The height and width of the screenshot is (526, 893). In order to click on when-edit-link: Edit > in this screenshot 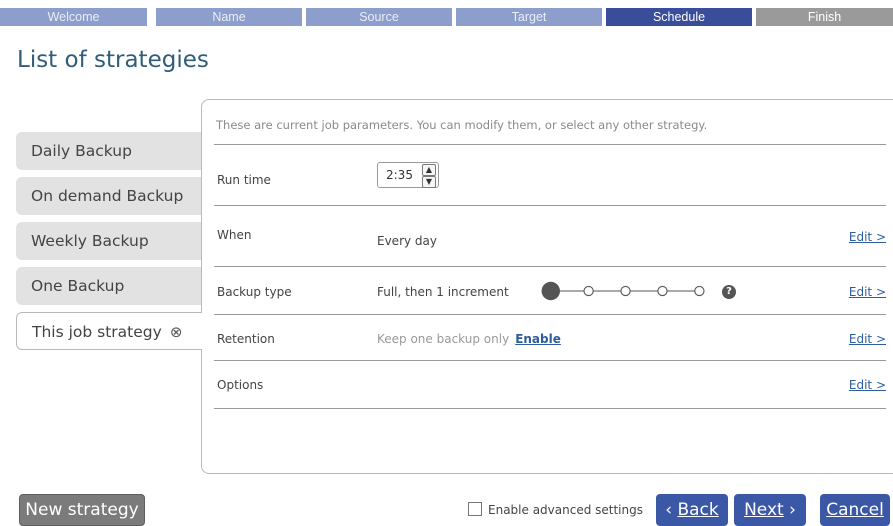, I will do `click(867, 237)`.